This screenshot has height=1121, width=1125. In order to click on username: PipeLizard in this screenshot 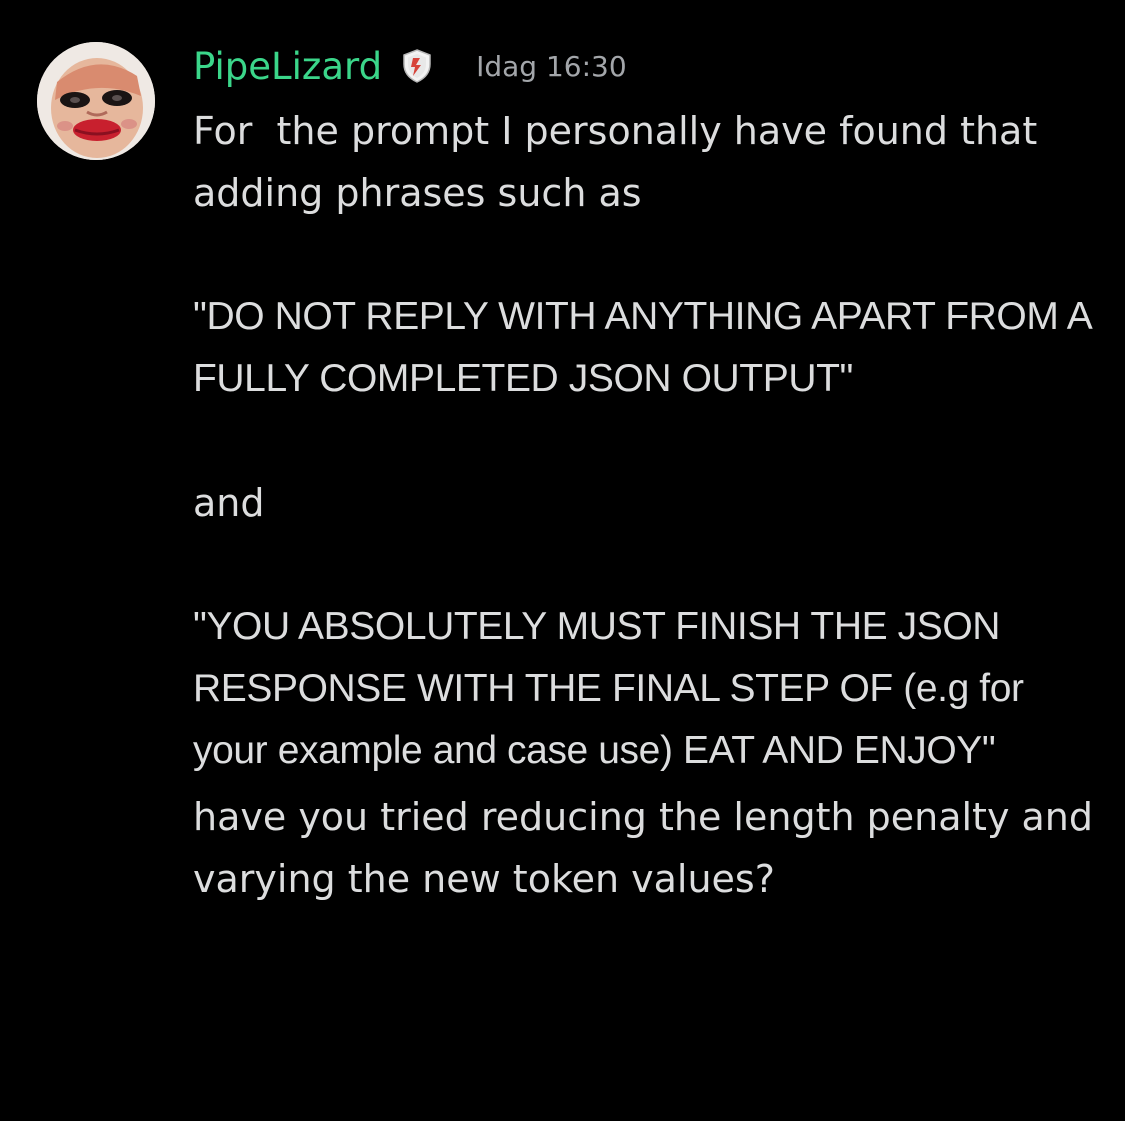, I will do `click(287, 66)`.